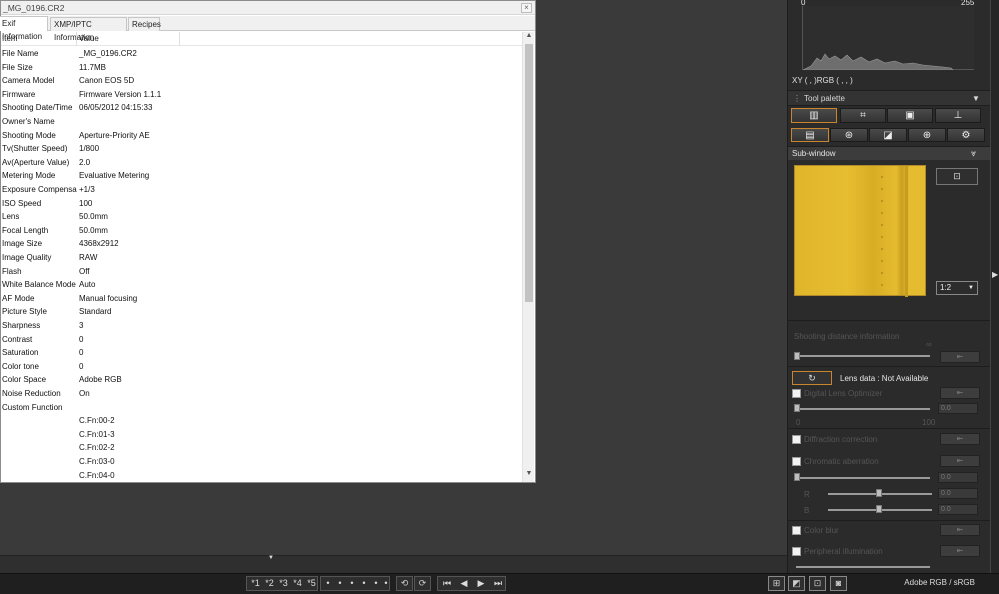 This screenshot has height=594, width=999. I want to click on column-header-item: Item, so click(10, 39).